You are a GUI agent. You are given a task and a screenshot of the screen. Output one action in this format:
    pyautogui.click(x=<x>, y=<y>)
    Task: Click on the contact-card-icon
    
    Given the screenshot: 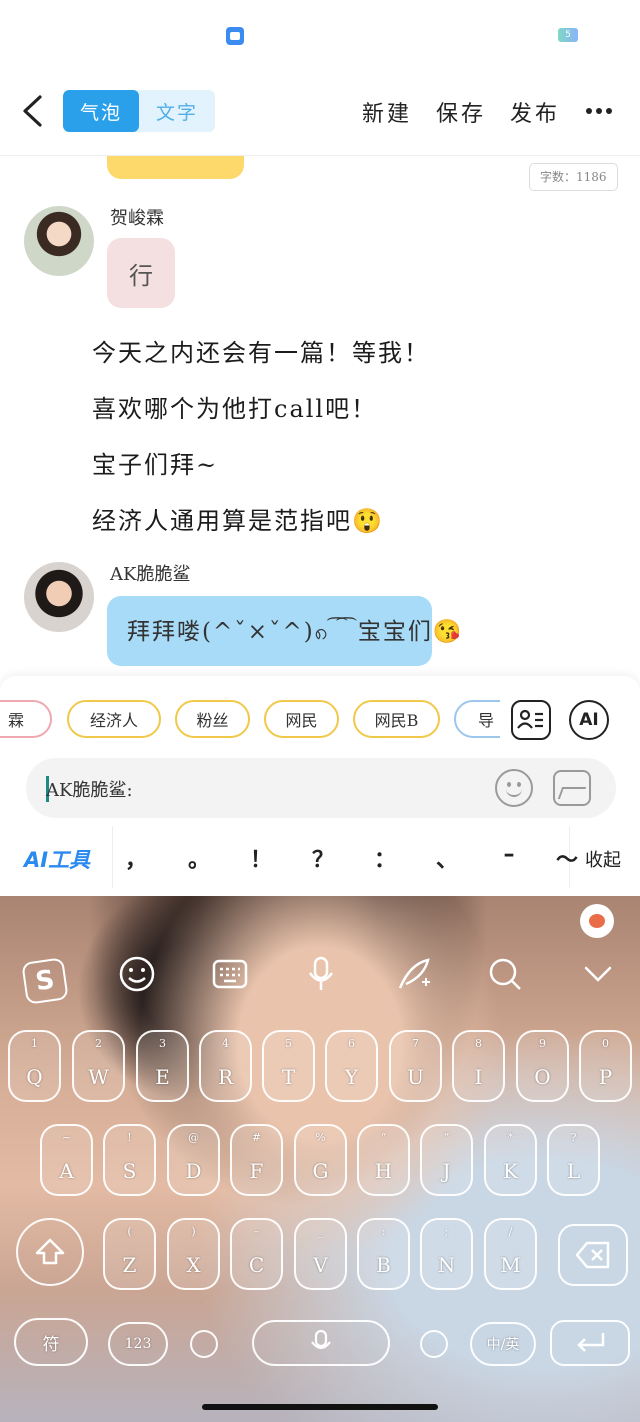 What is the action you would take?
    pyautogui.click(x=530, y=719)
    